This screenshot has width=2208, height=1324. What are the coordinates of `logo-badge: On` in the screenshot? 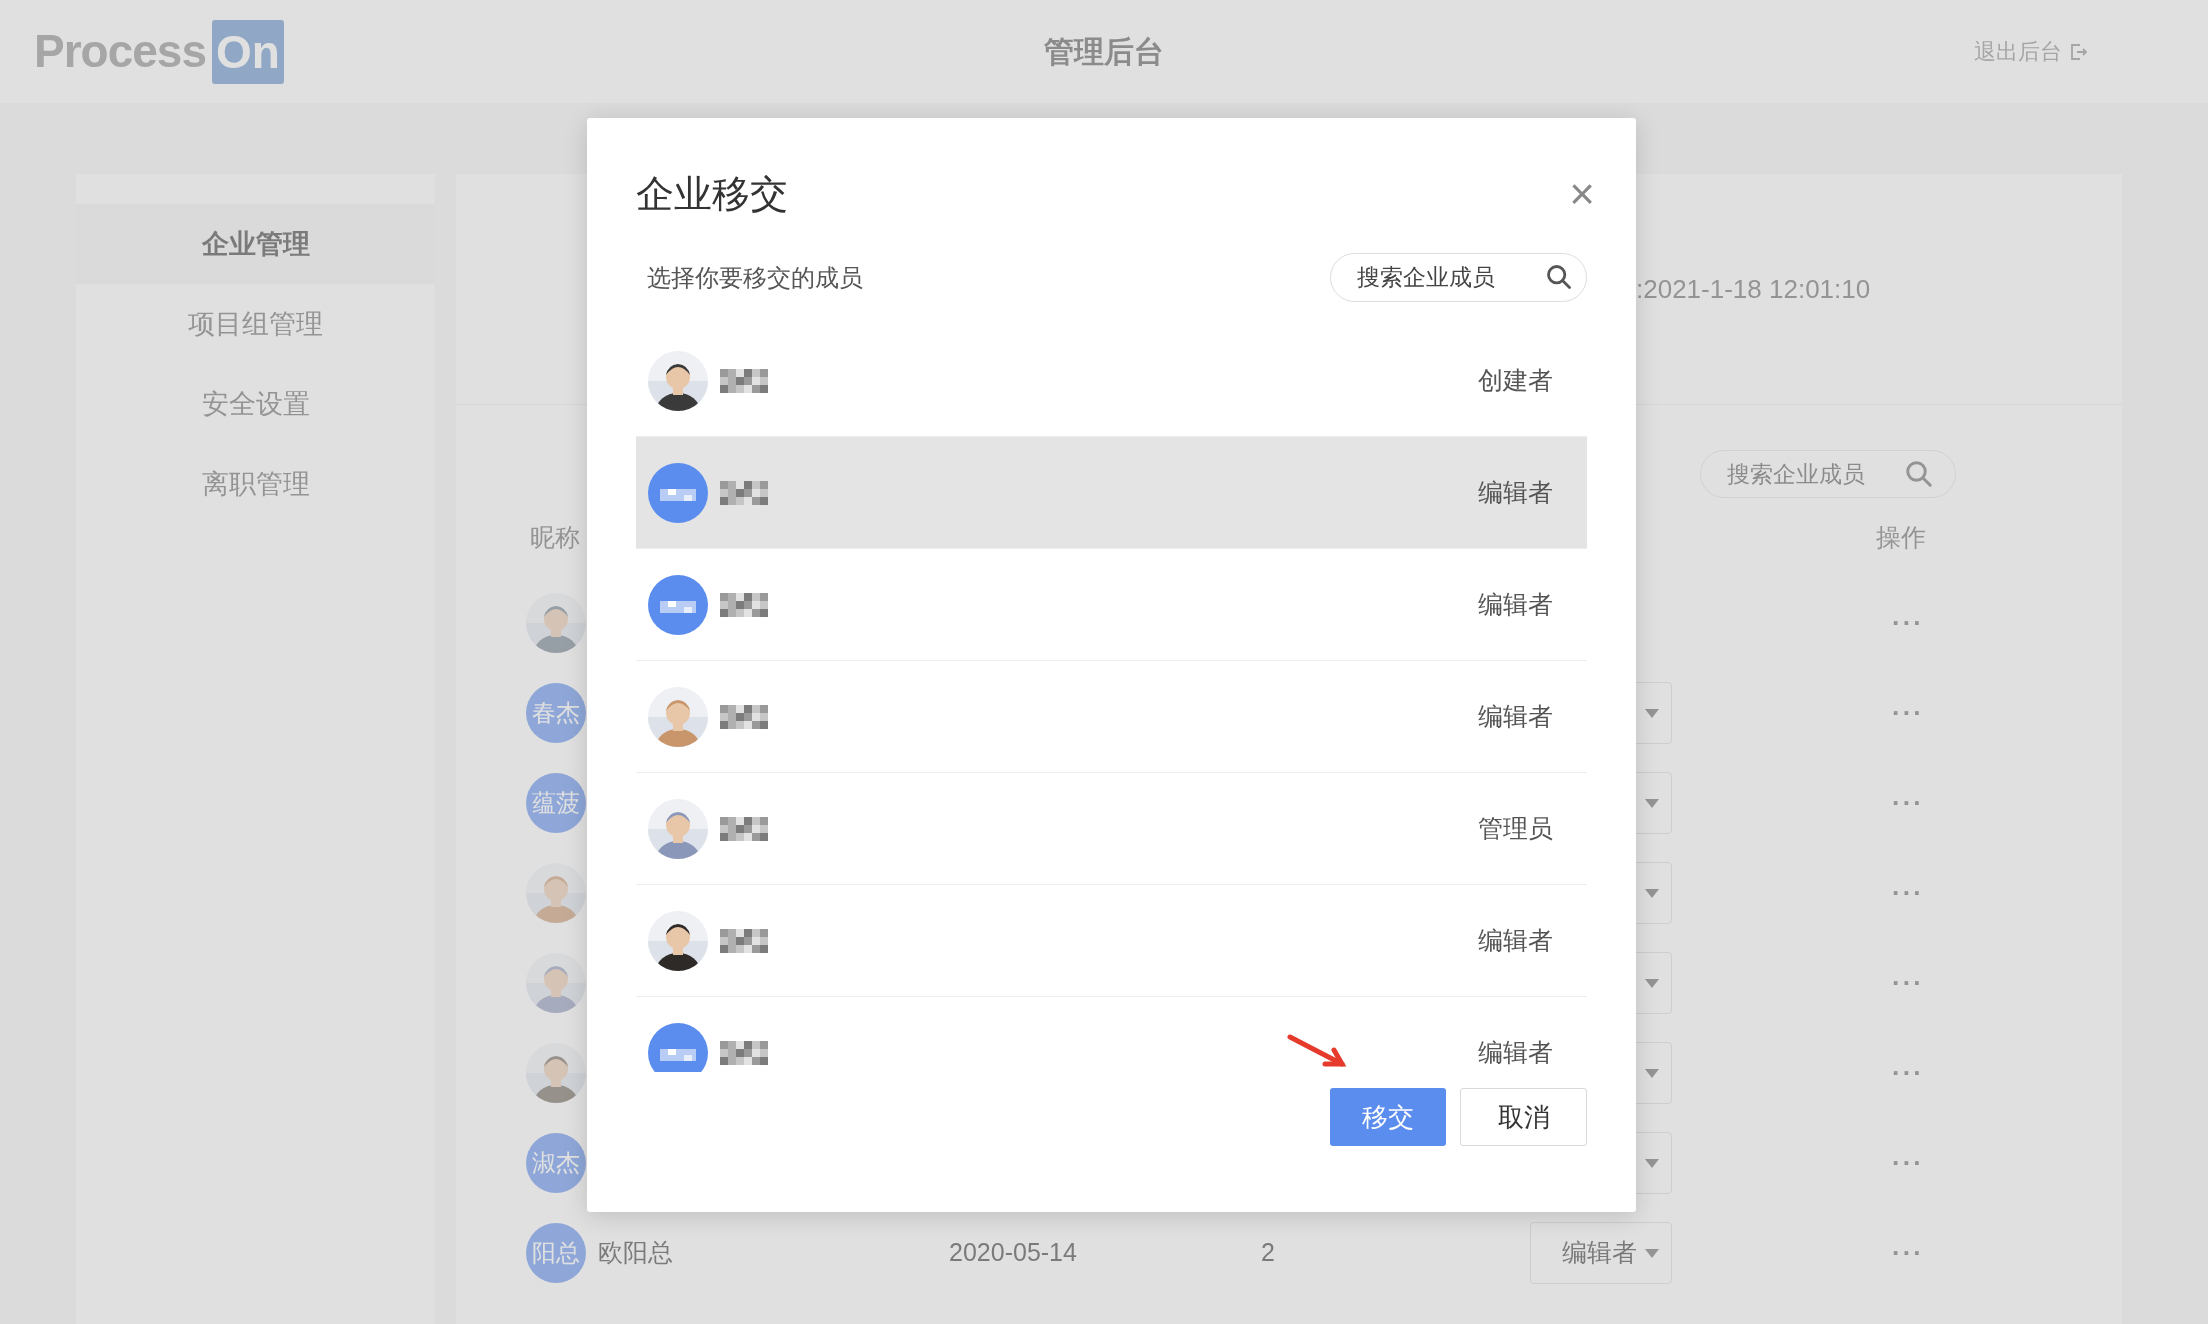 It's located at (248, 51).